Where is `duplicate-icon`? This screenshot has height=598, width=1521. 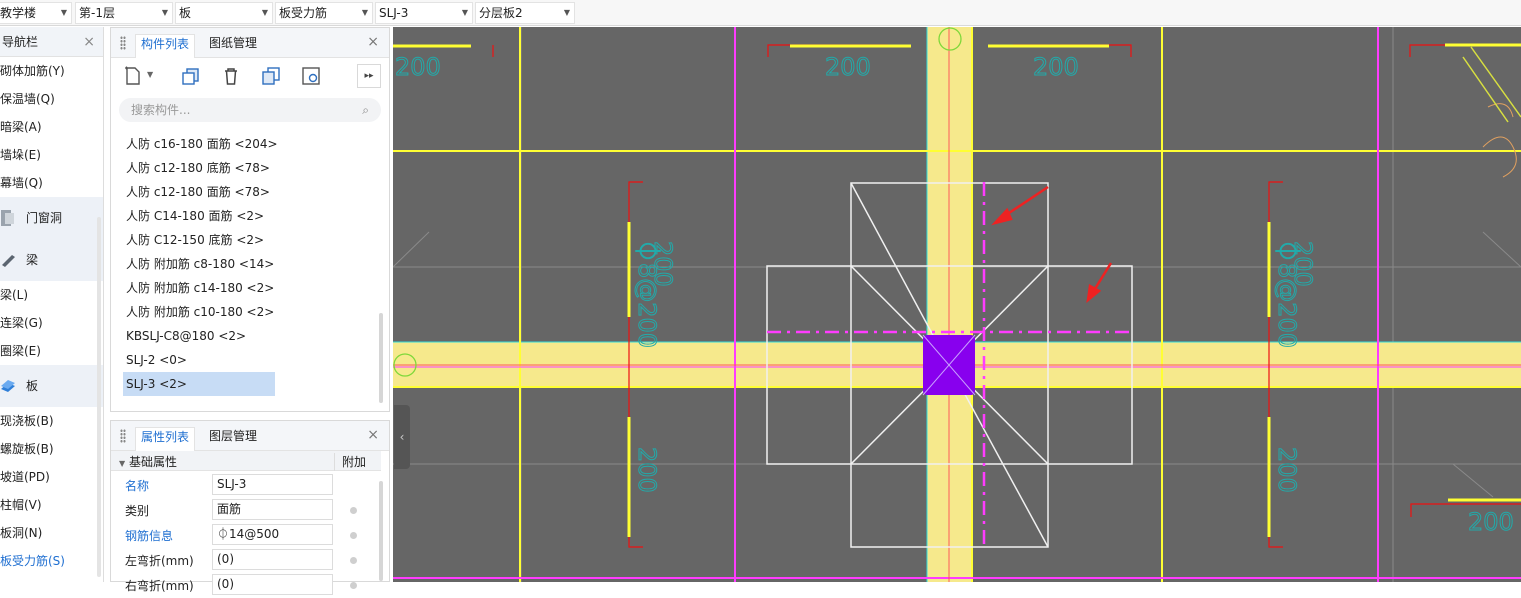 duplicate-icon is located at coordinates (271, 76).